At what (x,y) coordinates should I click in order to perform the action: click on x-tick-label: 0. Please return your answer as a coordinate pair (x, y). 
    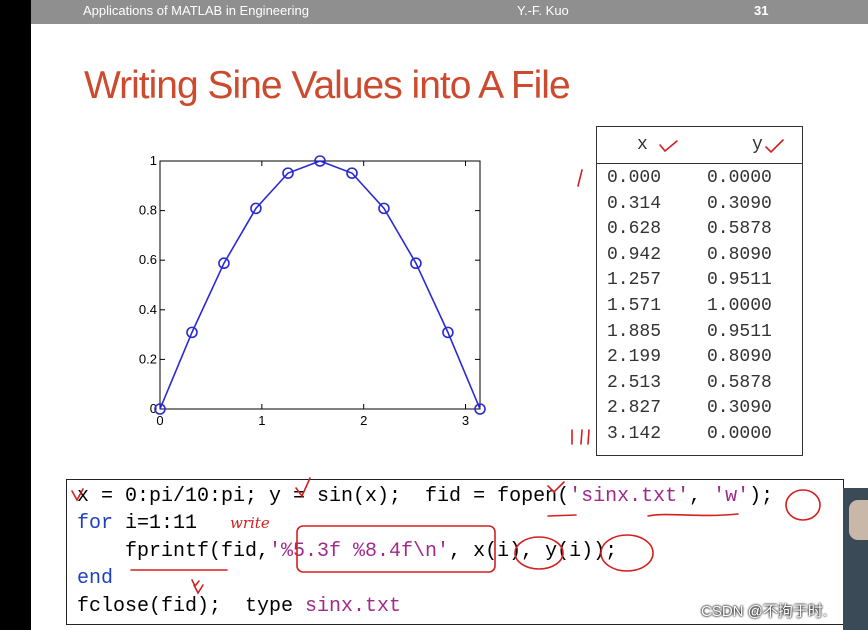
    Looking at the image, I should click on (159, 420).